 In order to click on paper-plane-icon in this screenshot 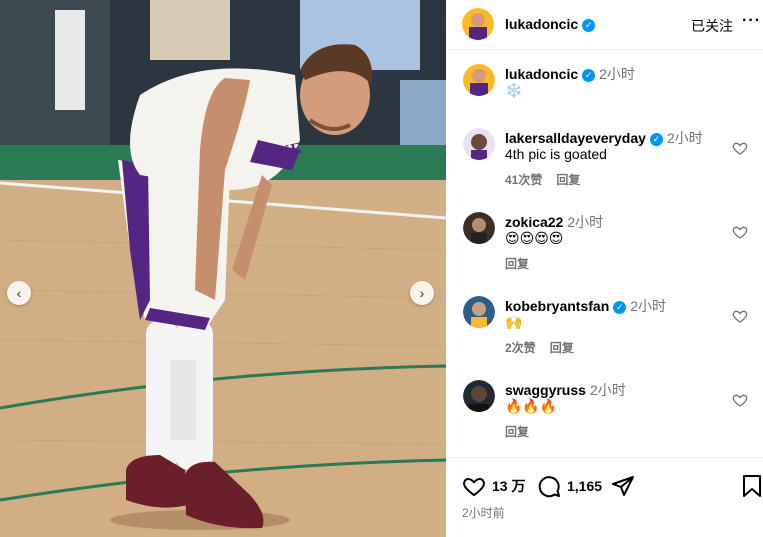, I will do `click(623, 486)`.